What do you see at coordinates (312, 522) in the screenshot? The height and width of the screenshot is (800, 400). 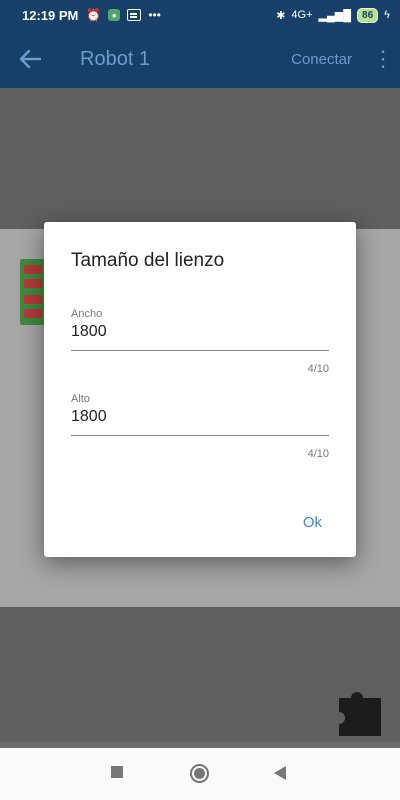 I see `ok-button: Ok` at bounding box center [312, 522].